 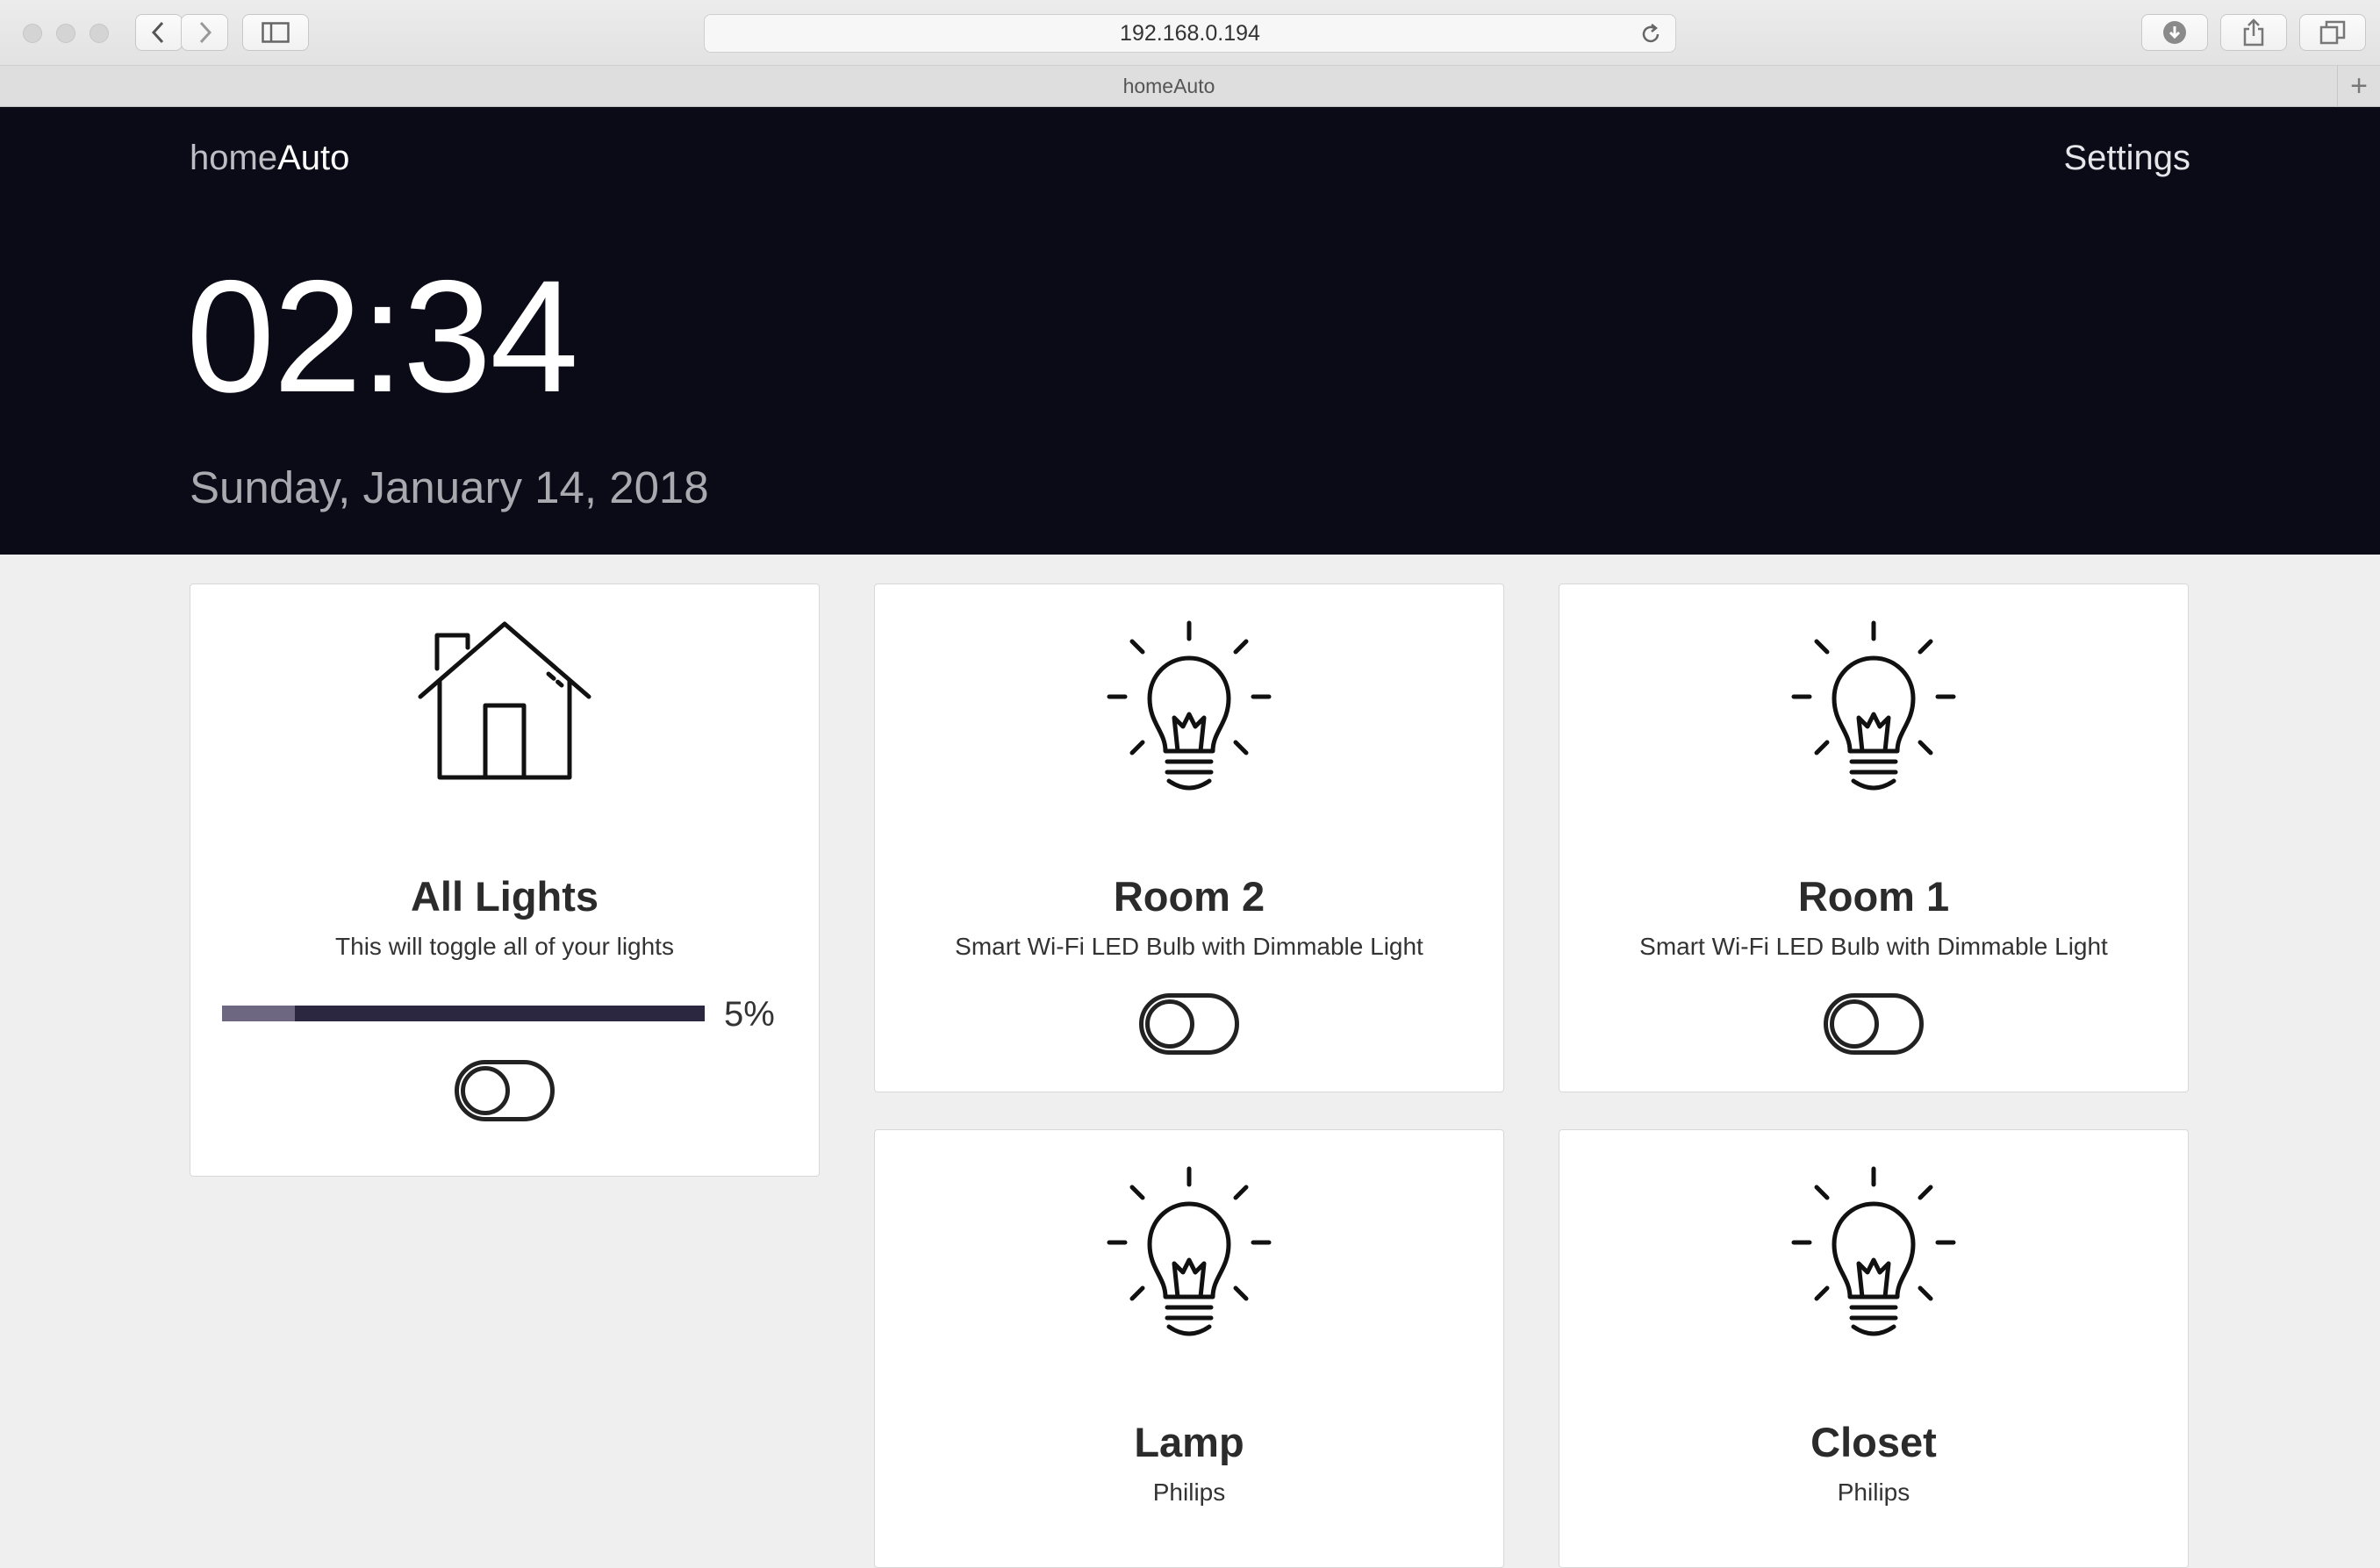 What do you see at coordinates (449, 487) in the screenshot?
I see `clock-date: Sunday, January 14, 2018` at bounding box center [449, 487].